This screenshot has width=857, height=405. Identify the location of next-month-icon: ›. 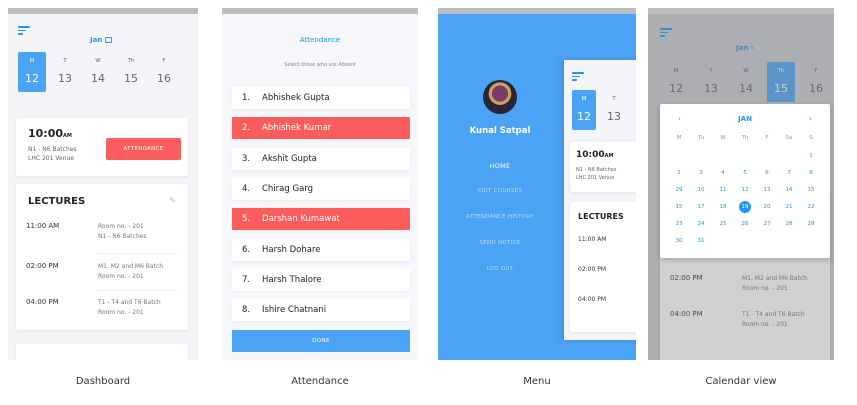
(810, 119).